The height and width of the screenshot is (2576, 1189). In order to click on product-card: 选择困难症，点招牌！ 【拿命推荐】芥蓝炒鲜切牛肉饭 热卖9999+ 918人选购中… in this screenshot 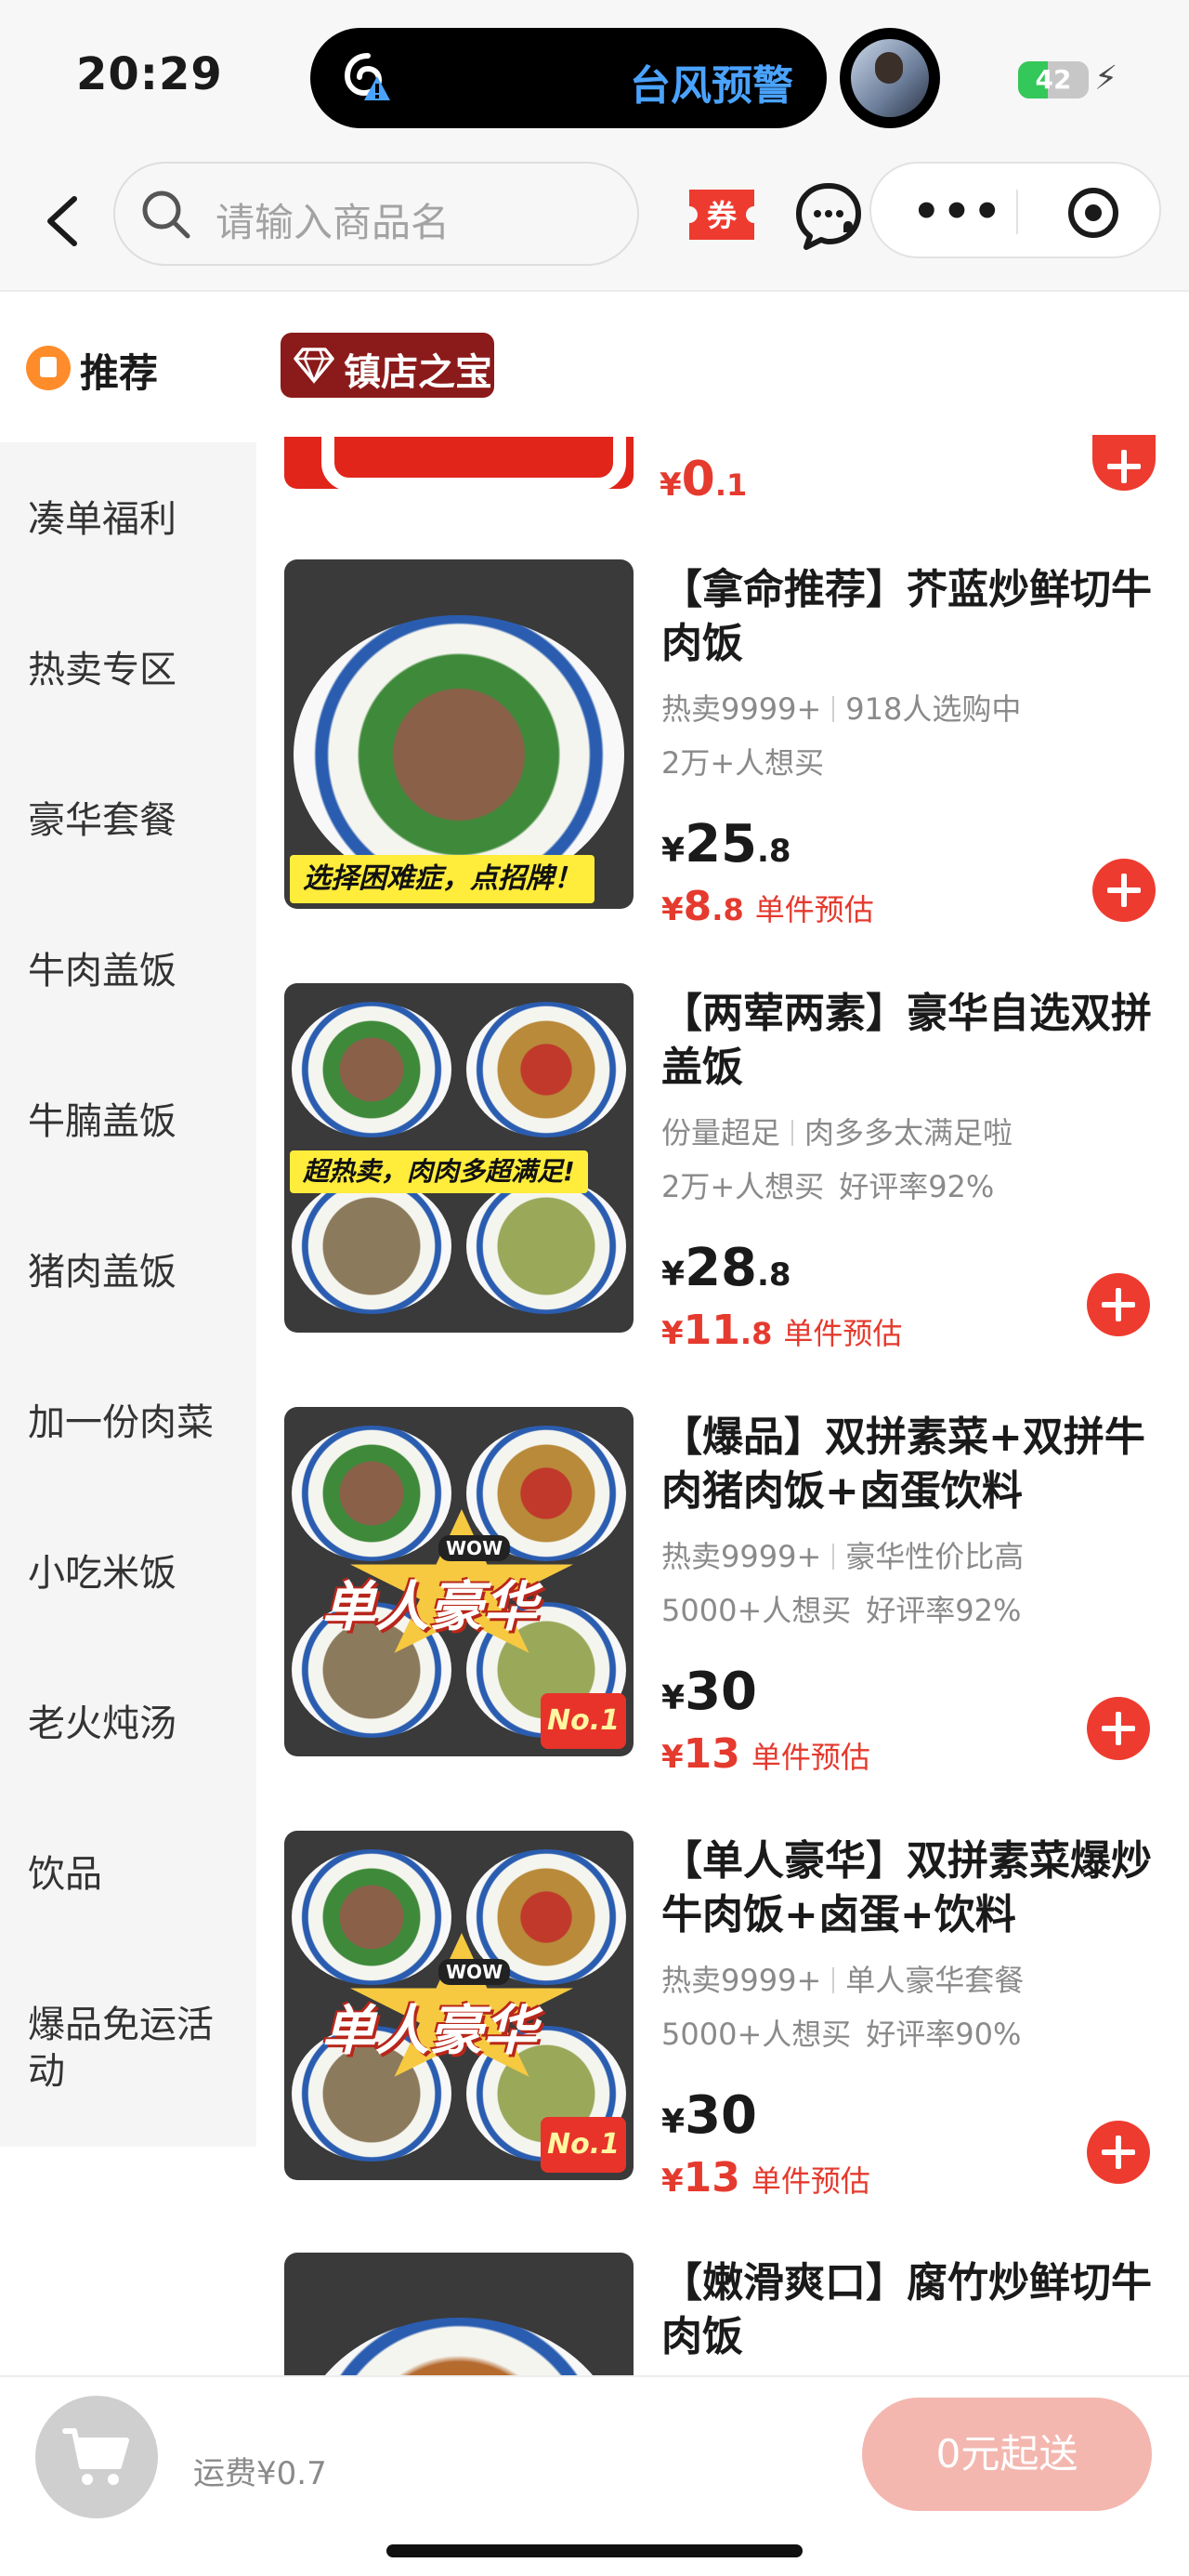, I will do `click(729, 771)`.